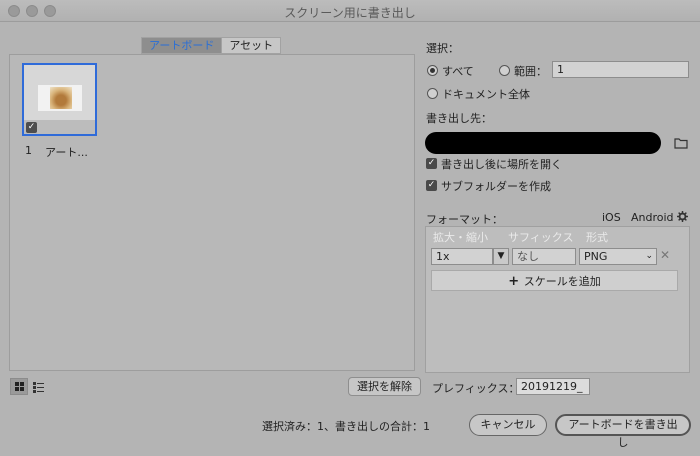 The height and width of the screenshot is (456, 700). I want to click on tab-artboards: アートボード, so click(182, 45).